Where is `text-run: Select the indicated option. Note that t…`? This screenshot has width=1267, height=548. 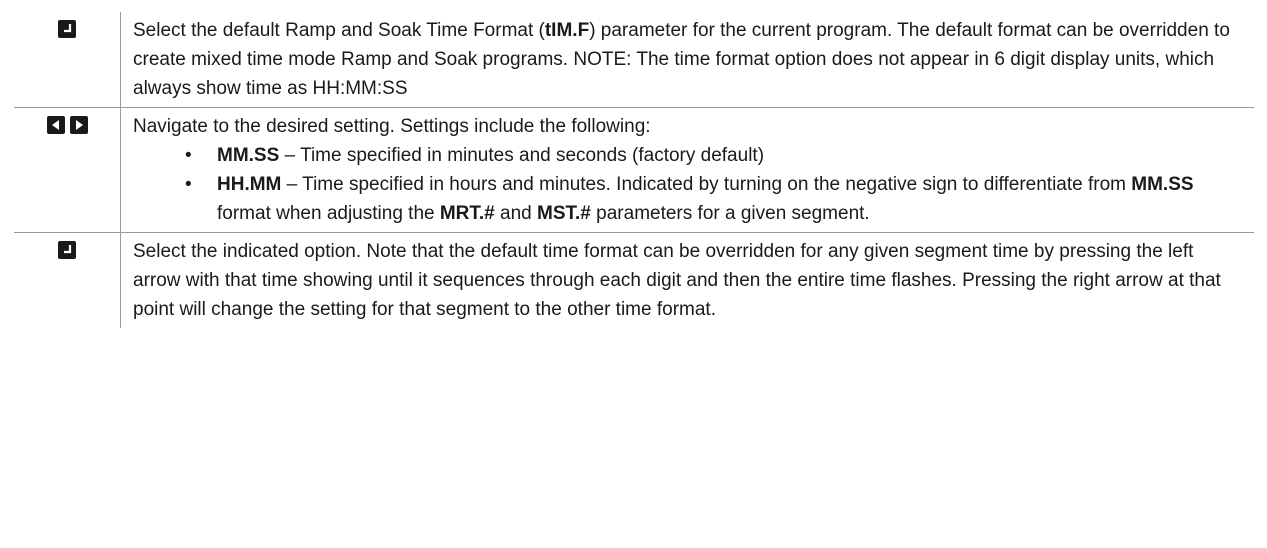 text-run: Select the indicated option. Note that t… is located at coordinates (677, 280).